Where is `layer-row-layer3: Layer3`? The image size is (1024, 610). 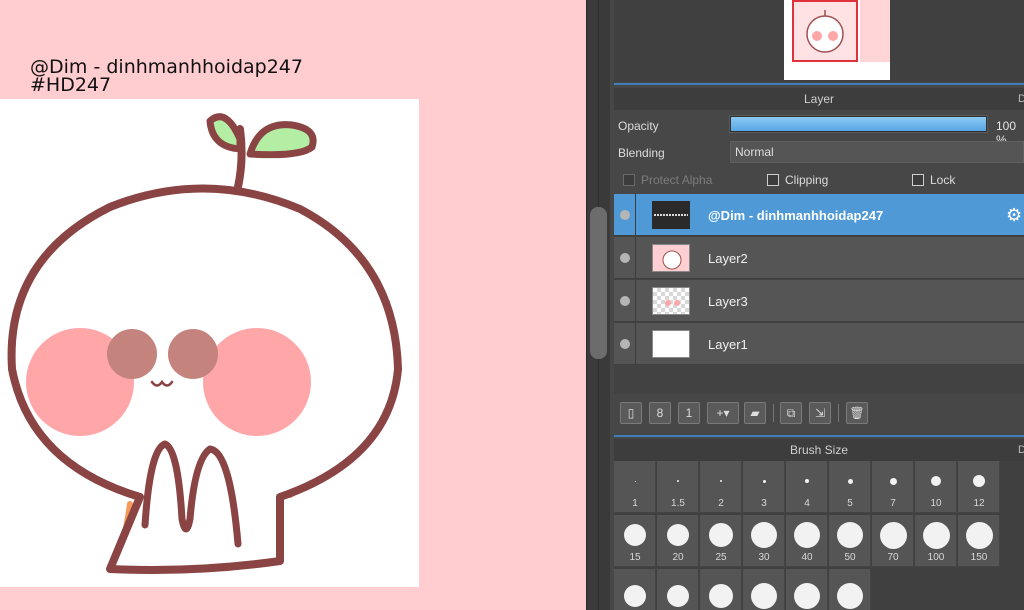
layer-row-layer3: Layer3 is located at coordinates (819, 301).